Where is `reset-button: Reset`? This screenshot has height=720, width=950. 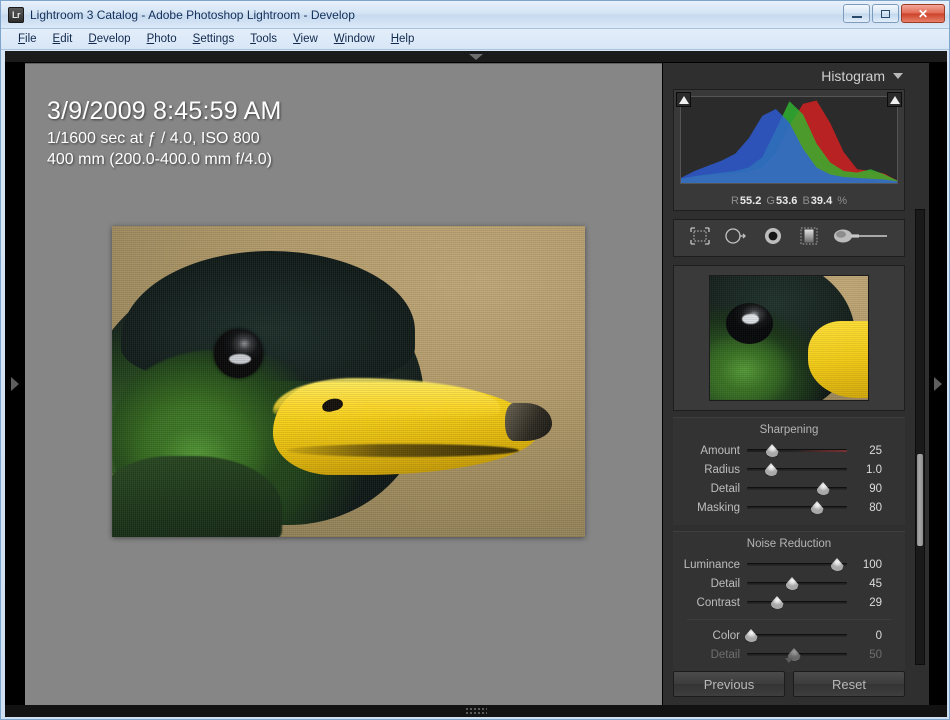 reset-button: Reset is located at coordinates (849, 684).